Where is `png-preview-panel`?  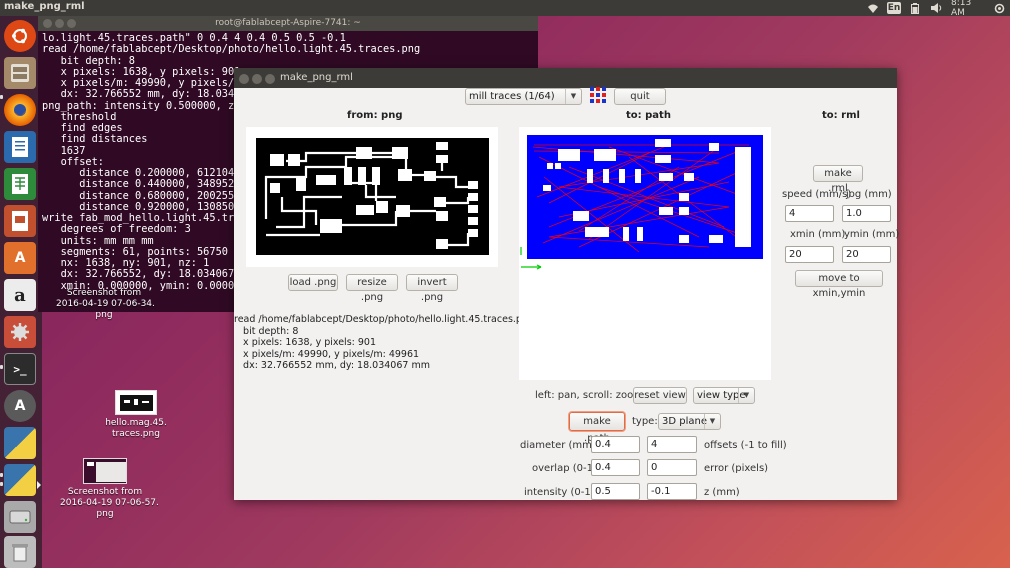 png-preview-panel is located at coordinates (372, 197).